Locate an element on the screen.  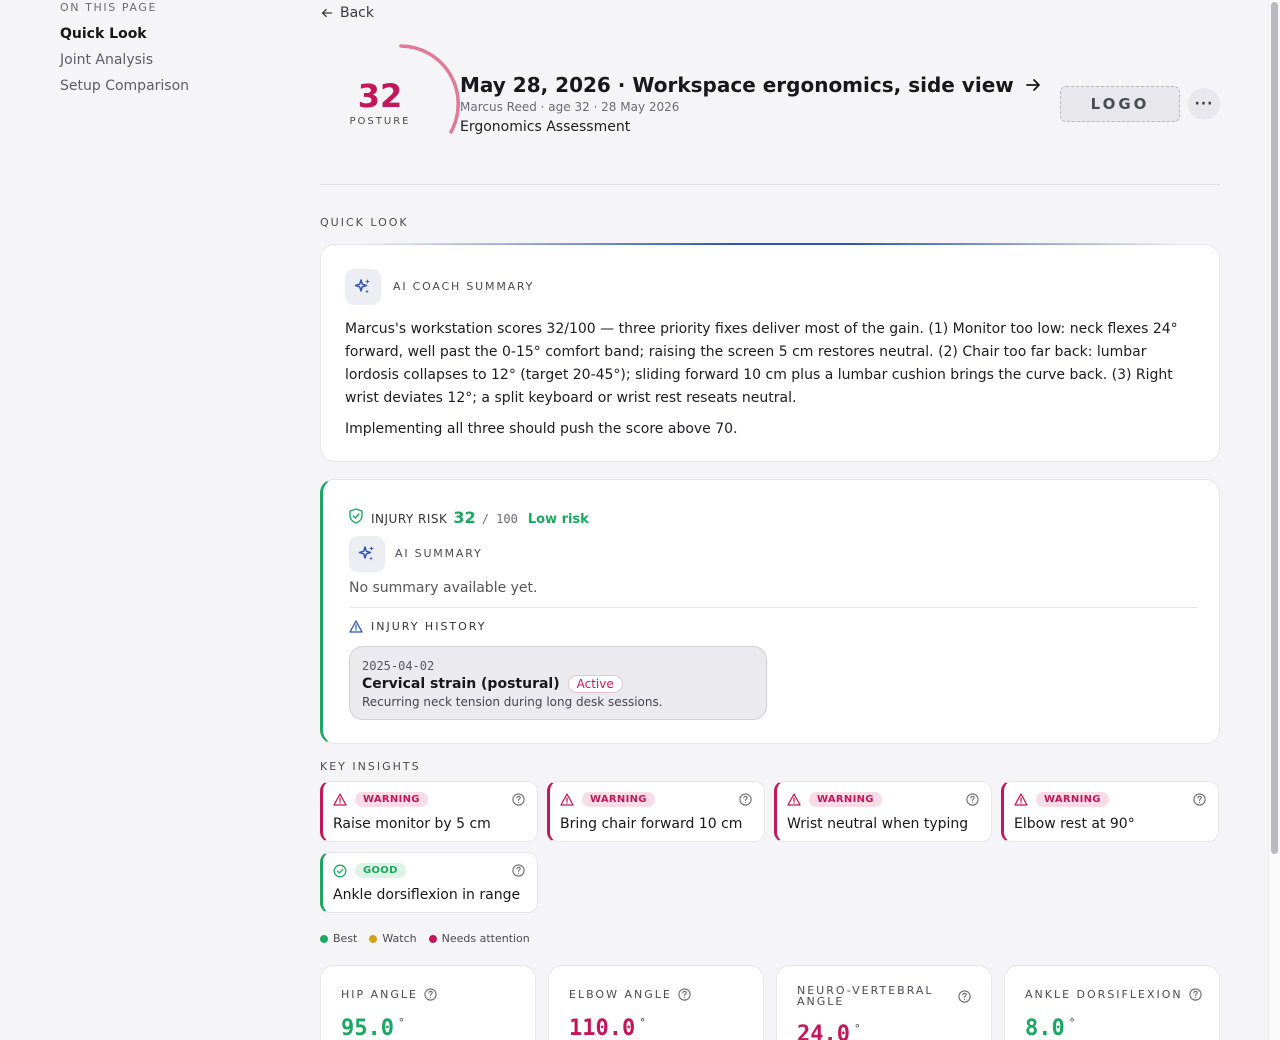
insight-text: Elbow rest at 90° is located at coordinates (1074, 824).